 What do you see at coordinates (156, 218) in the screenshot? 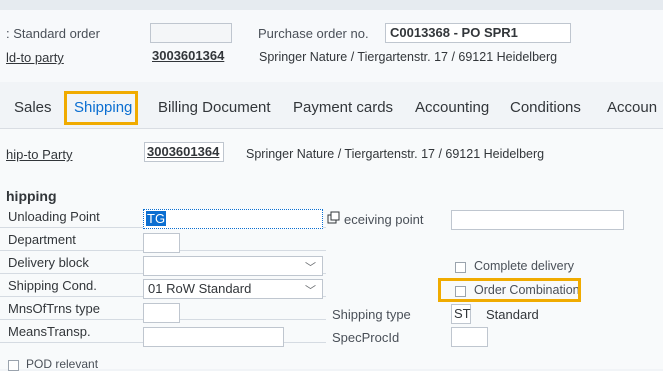
I see `unloading-point-value: TG` at bounding box center [156, 218].